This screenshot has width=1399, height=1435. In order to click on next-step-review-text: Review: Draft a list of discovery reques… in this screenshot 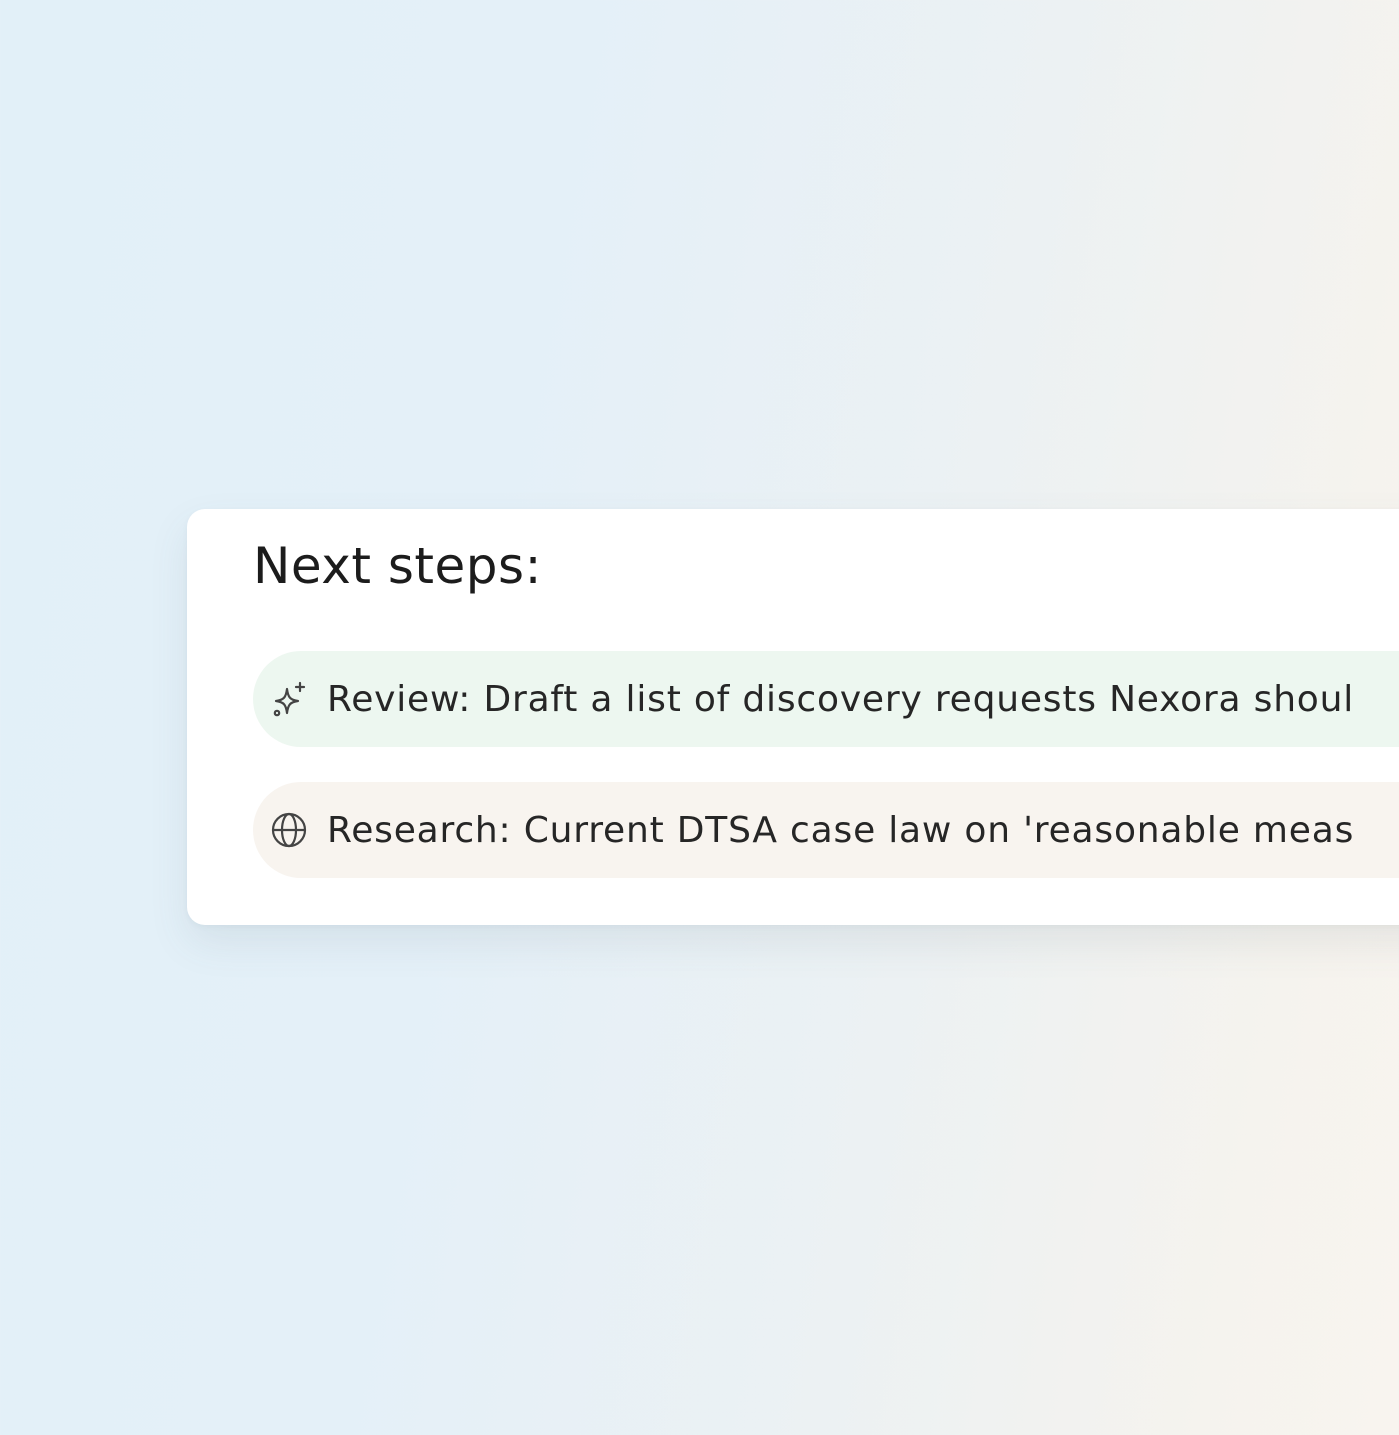, I will do `click(841, 699)`.